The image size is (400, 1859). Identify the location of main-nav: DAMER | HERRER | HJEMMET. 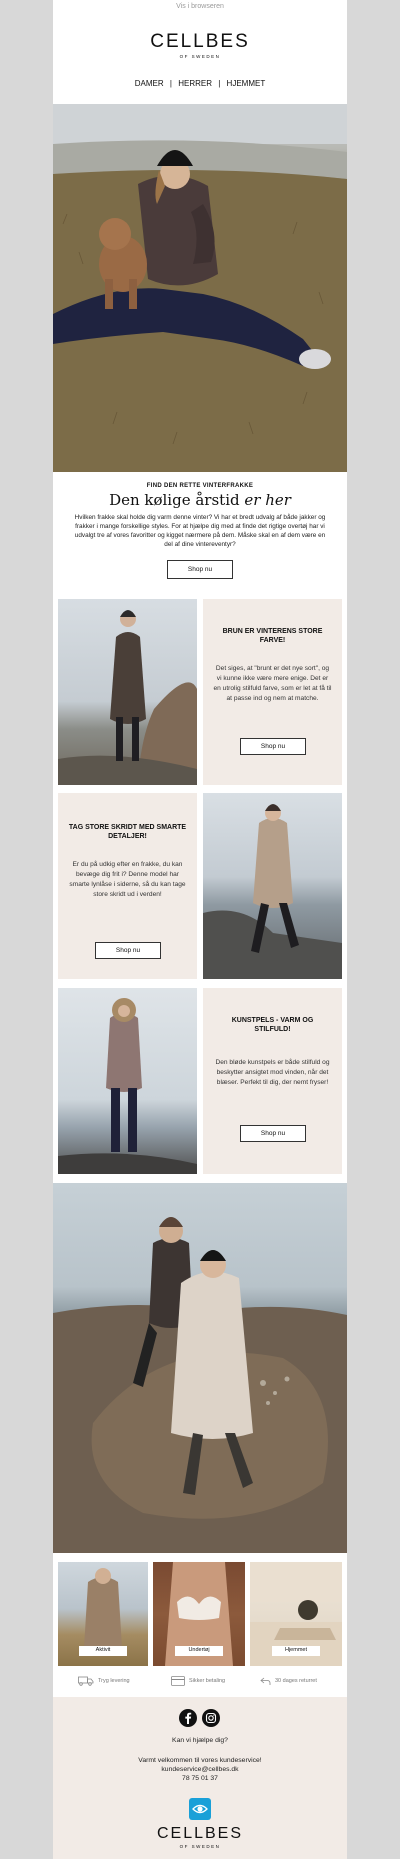
(200, 83).